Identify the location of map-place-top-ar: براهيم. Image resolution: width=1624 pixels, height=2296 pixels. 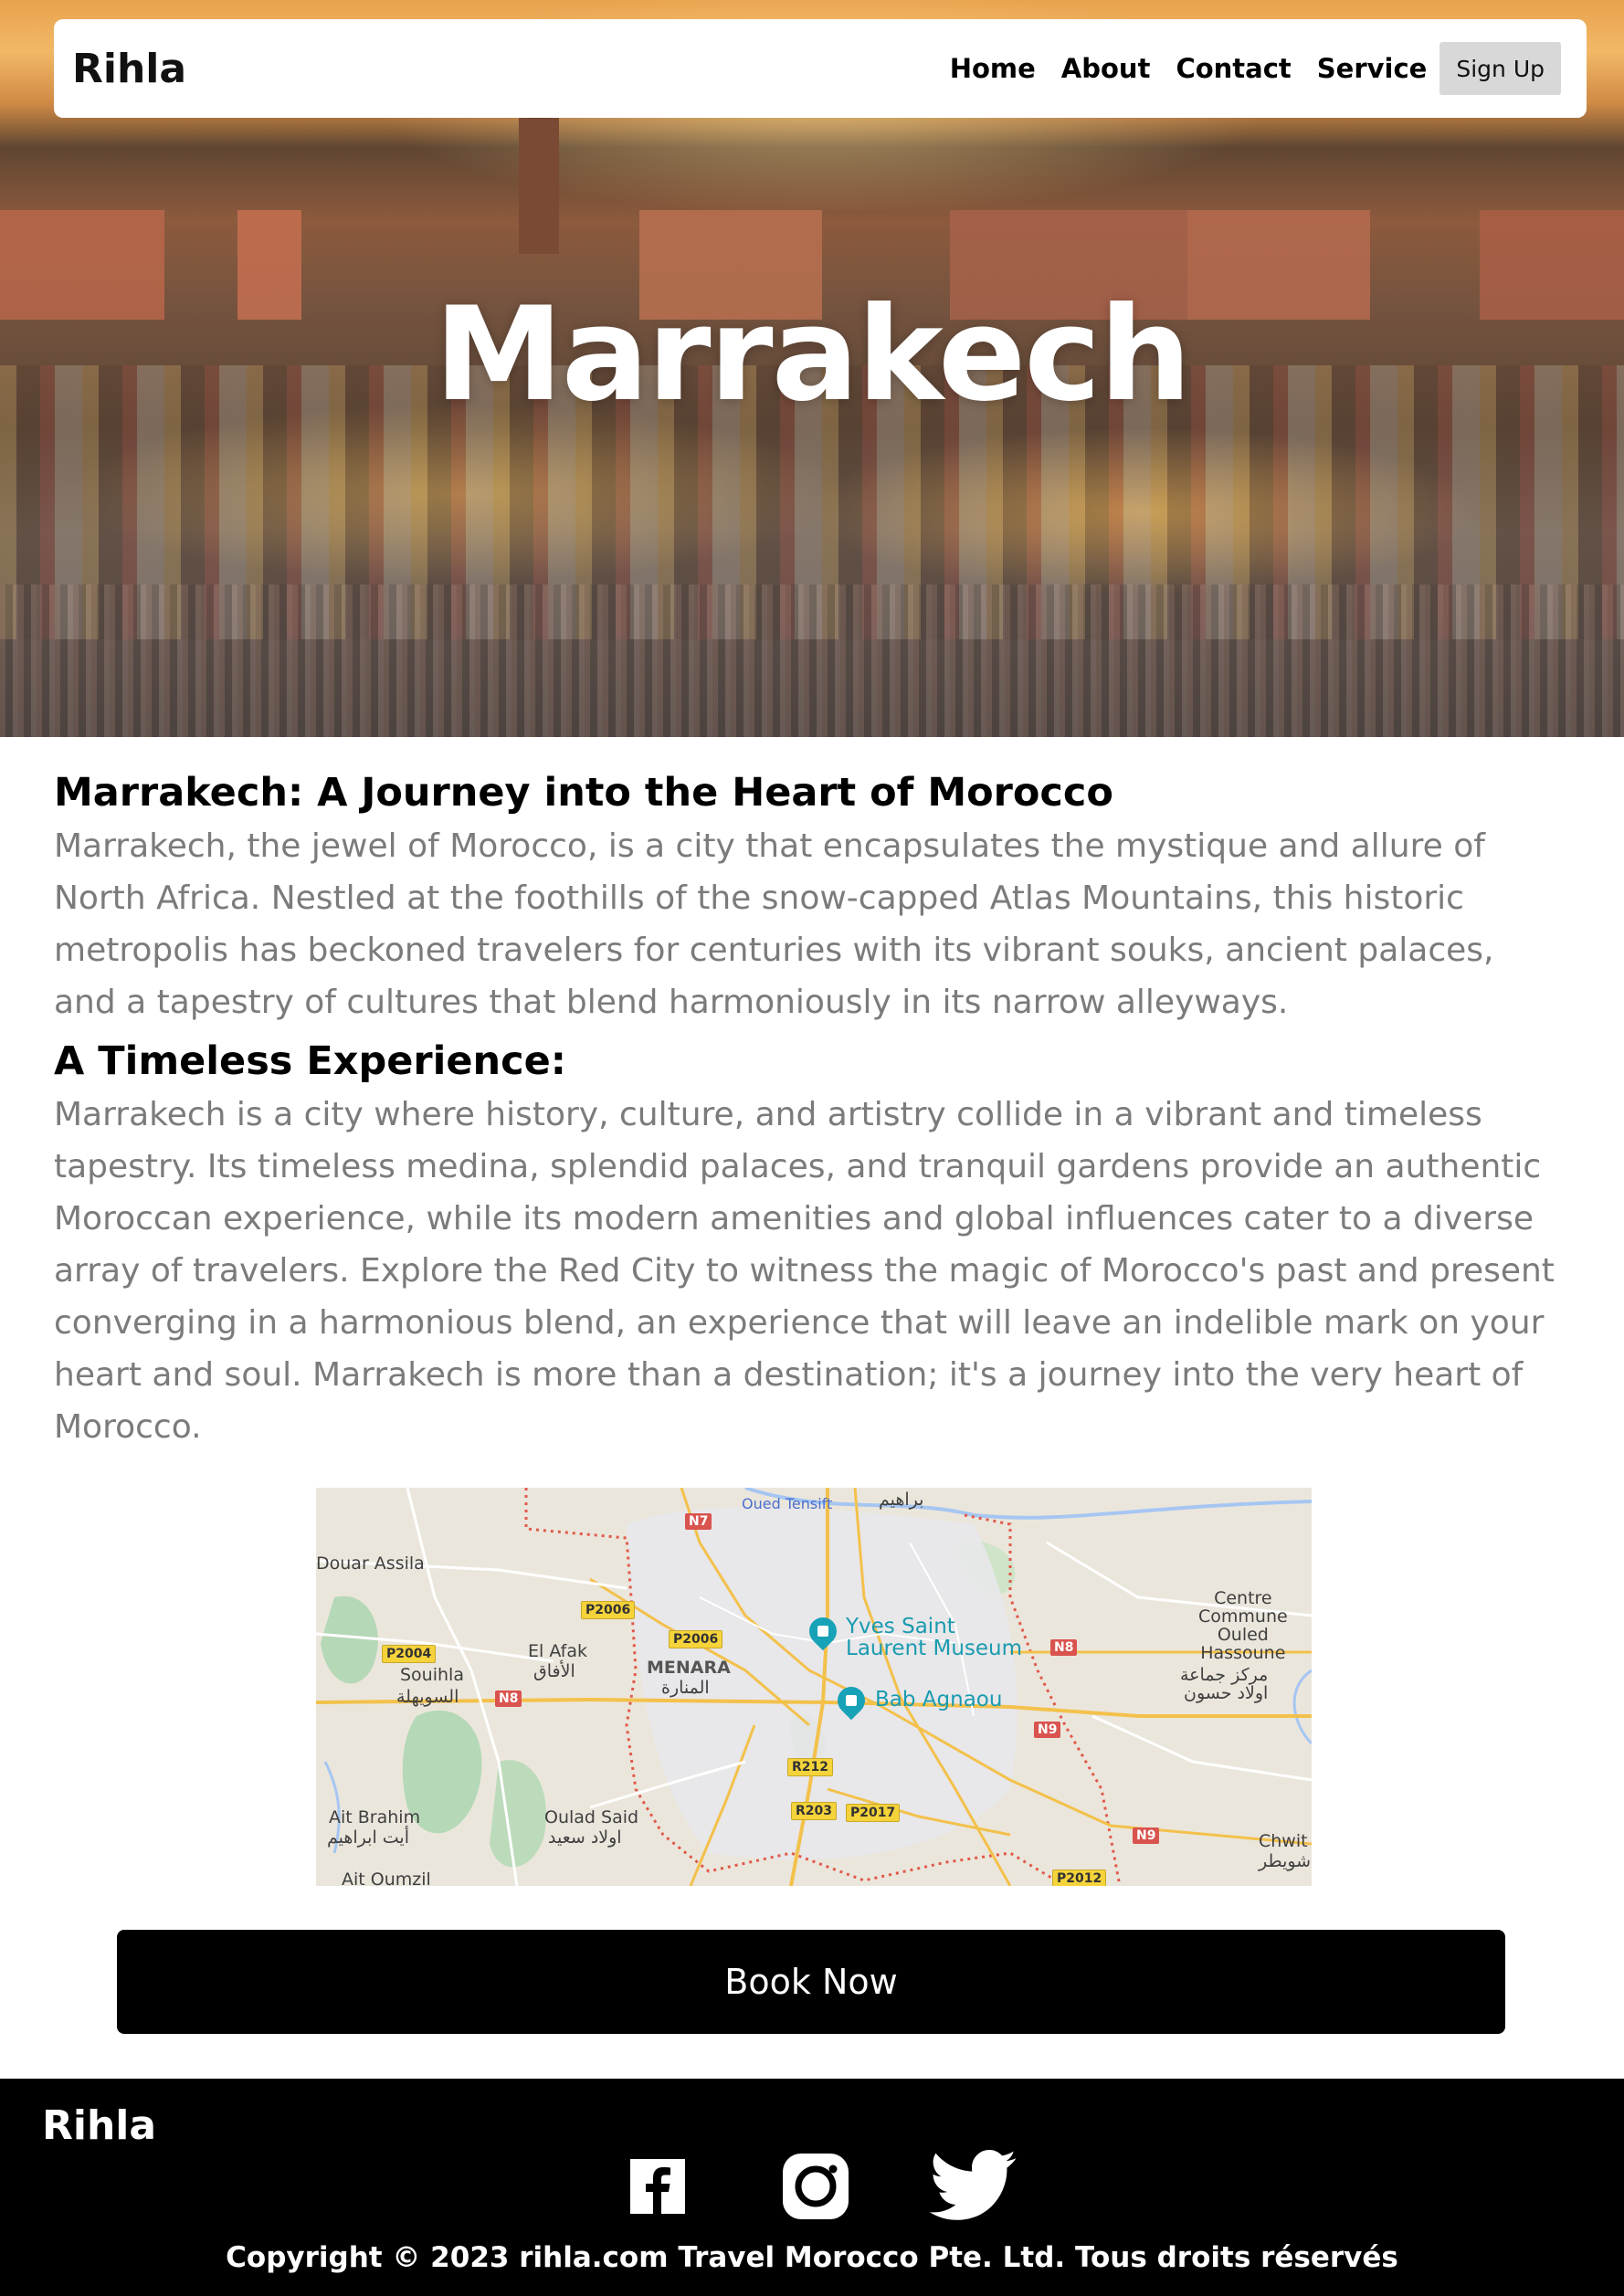
(901, 1500).